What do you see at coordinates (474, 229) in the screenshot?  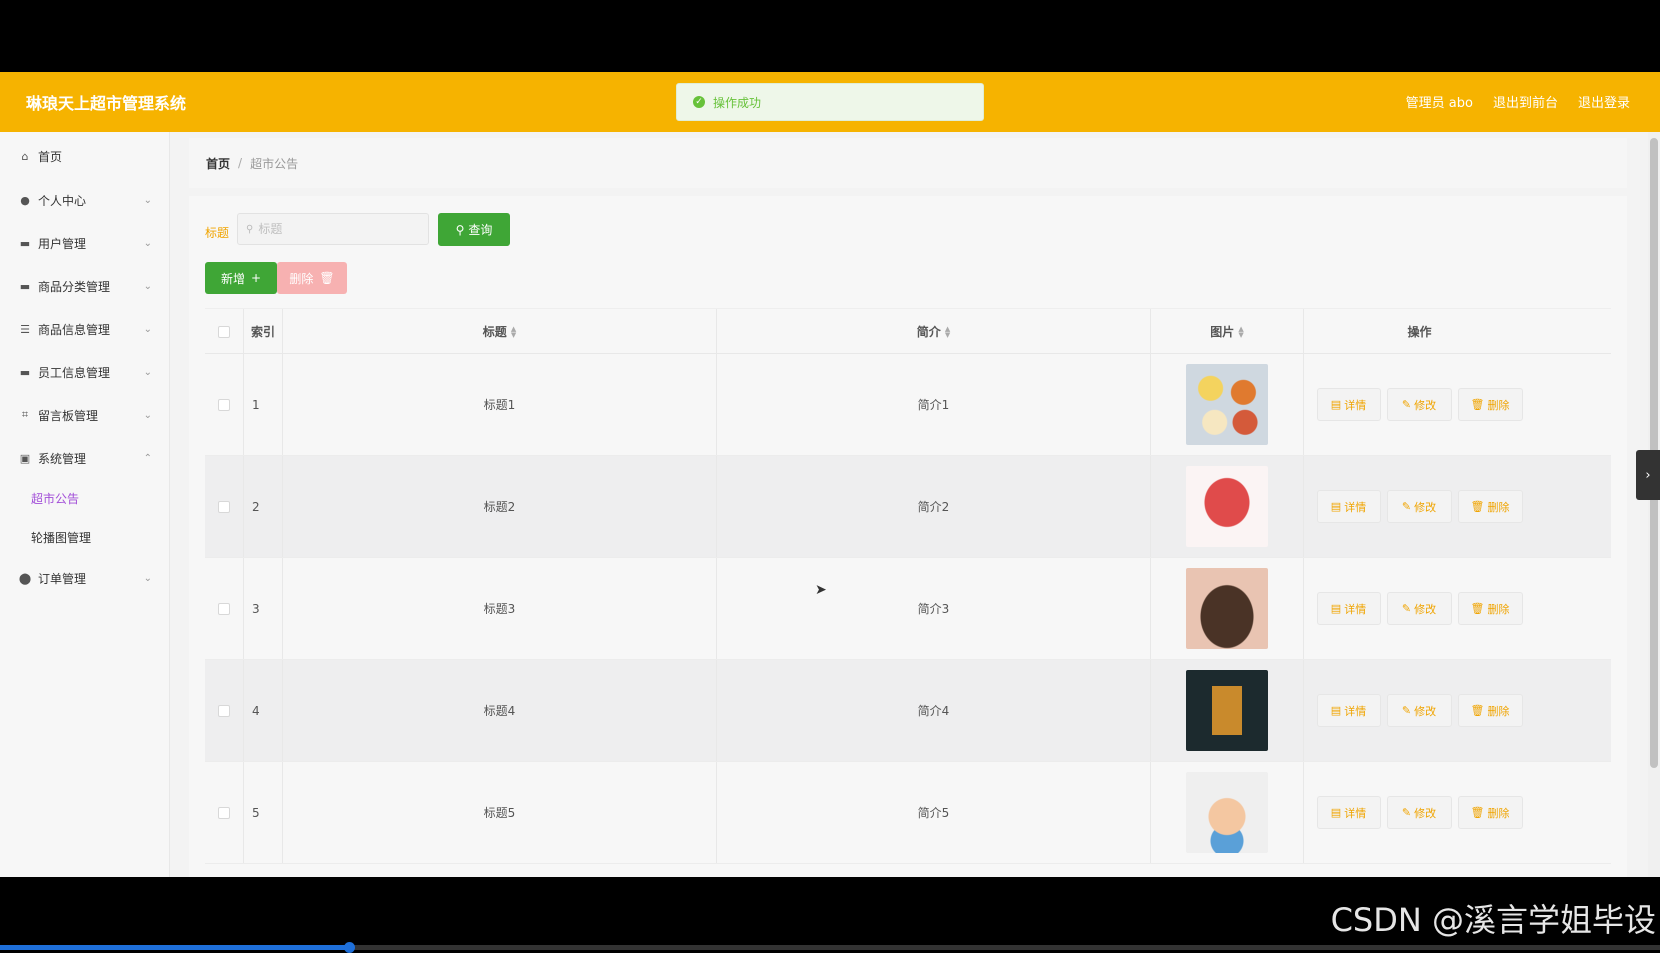 I see `query-button: ⚲ 查询` at bounding box center [474, 229].